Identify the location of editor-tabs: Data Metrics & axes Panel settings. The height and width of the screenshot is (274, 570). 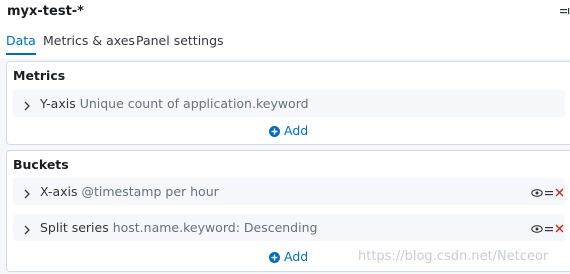
(285, 42).